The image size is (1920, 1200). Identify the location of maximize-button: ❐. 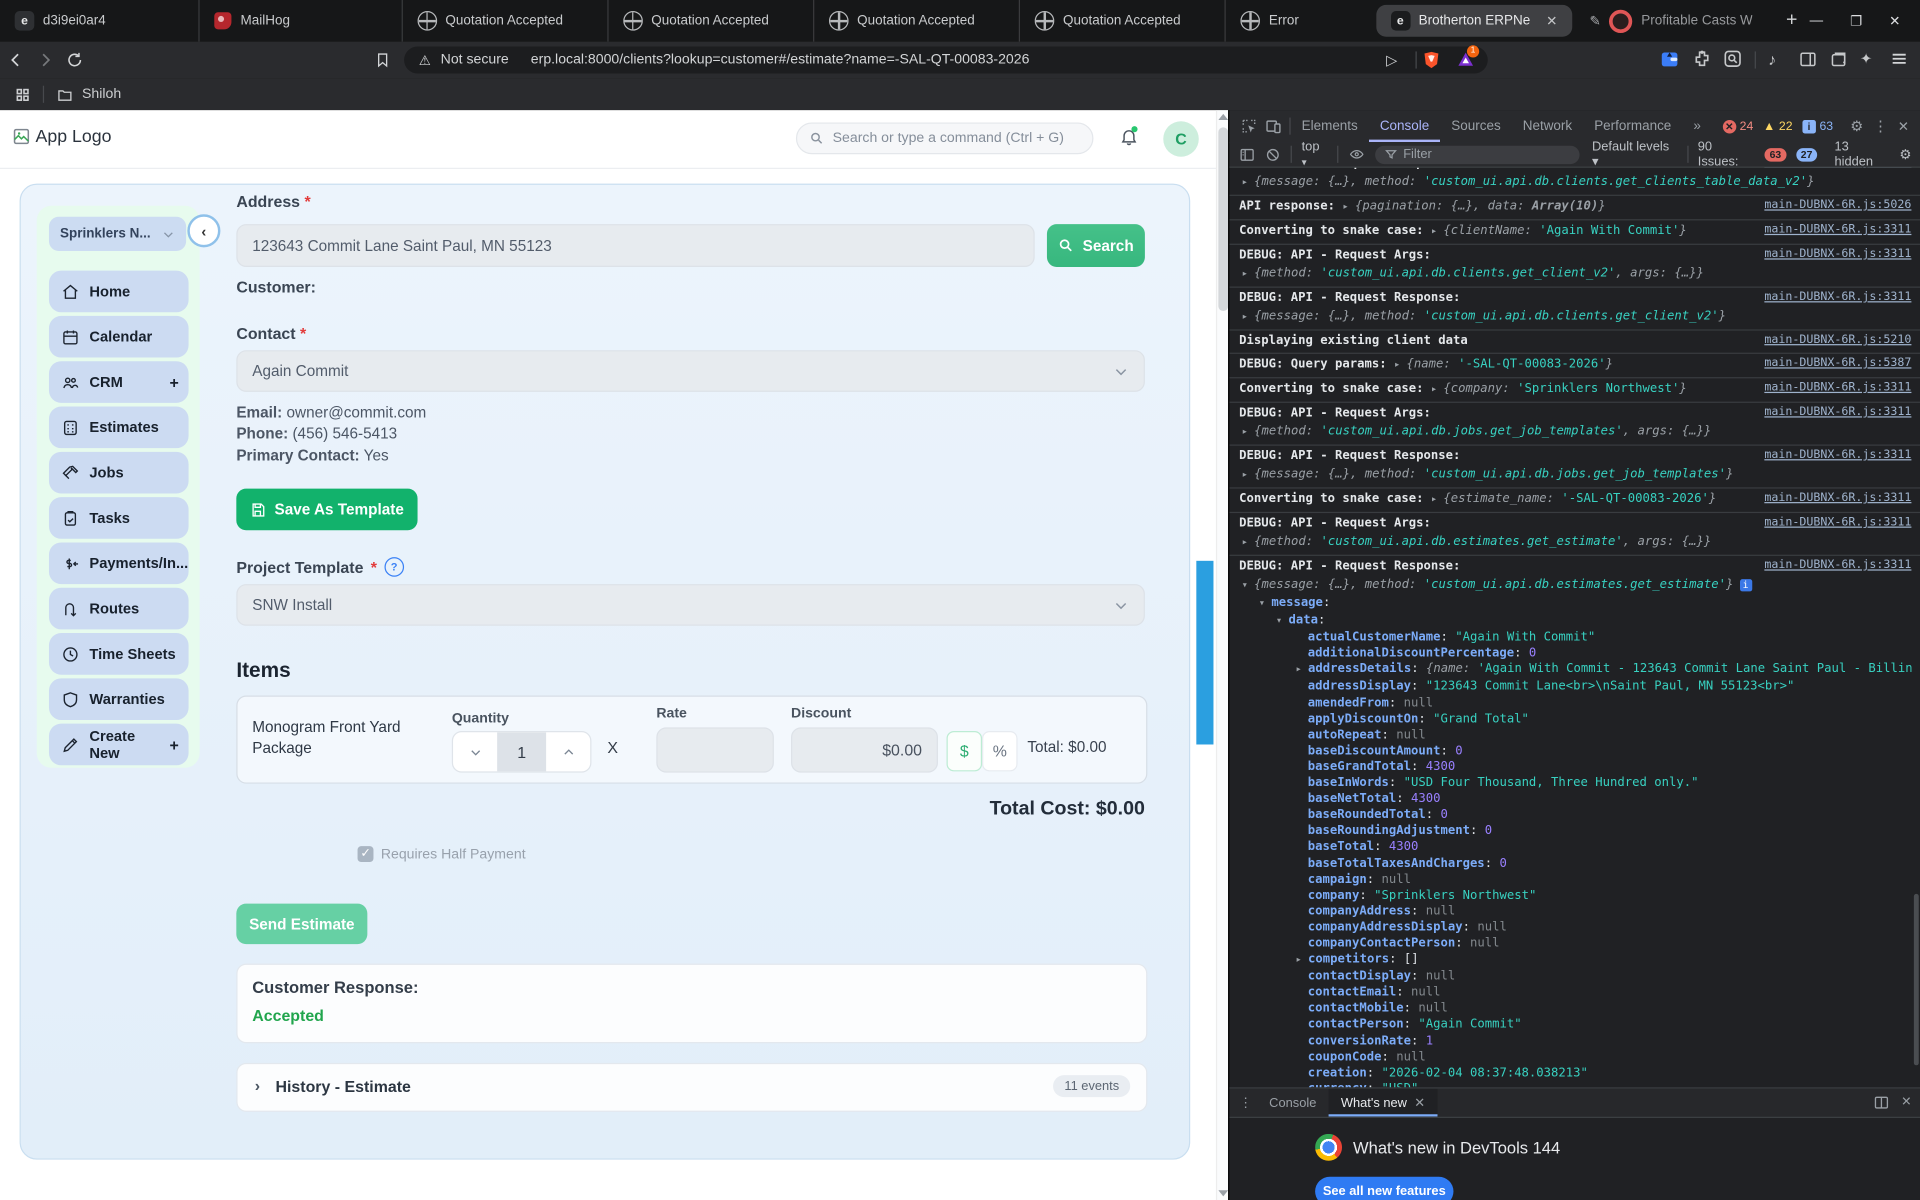
(1856, 21).